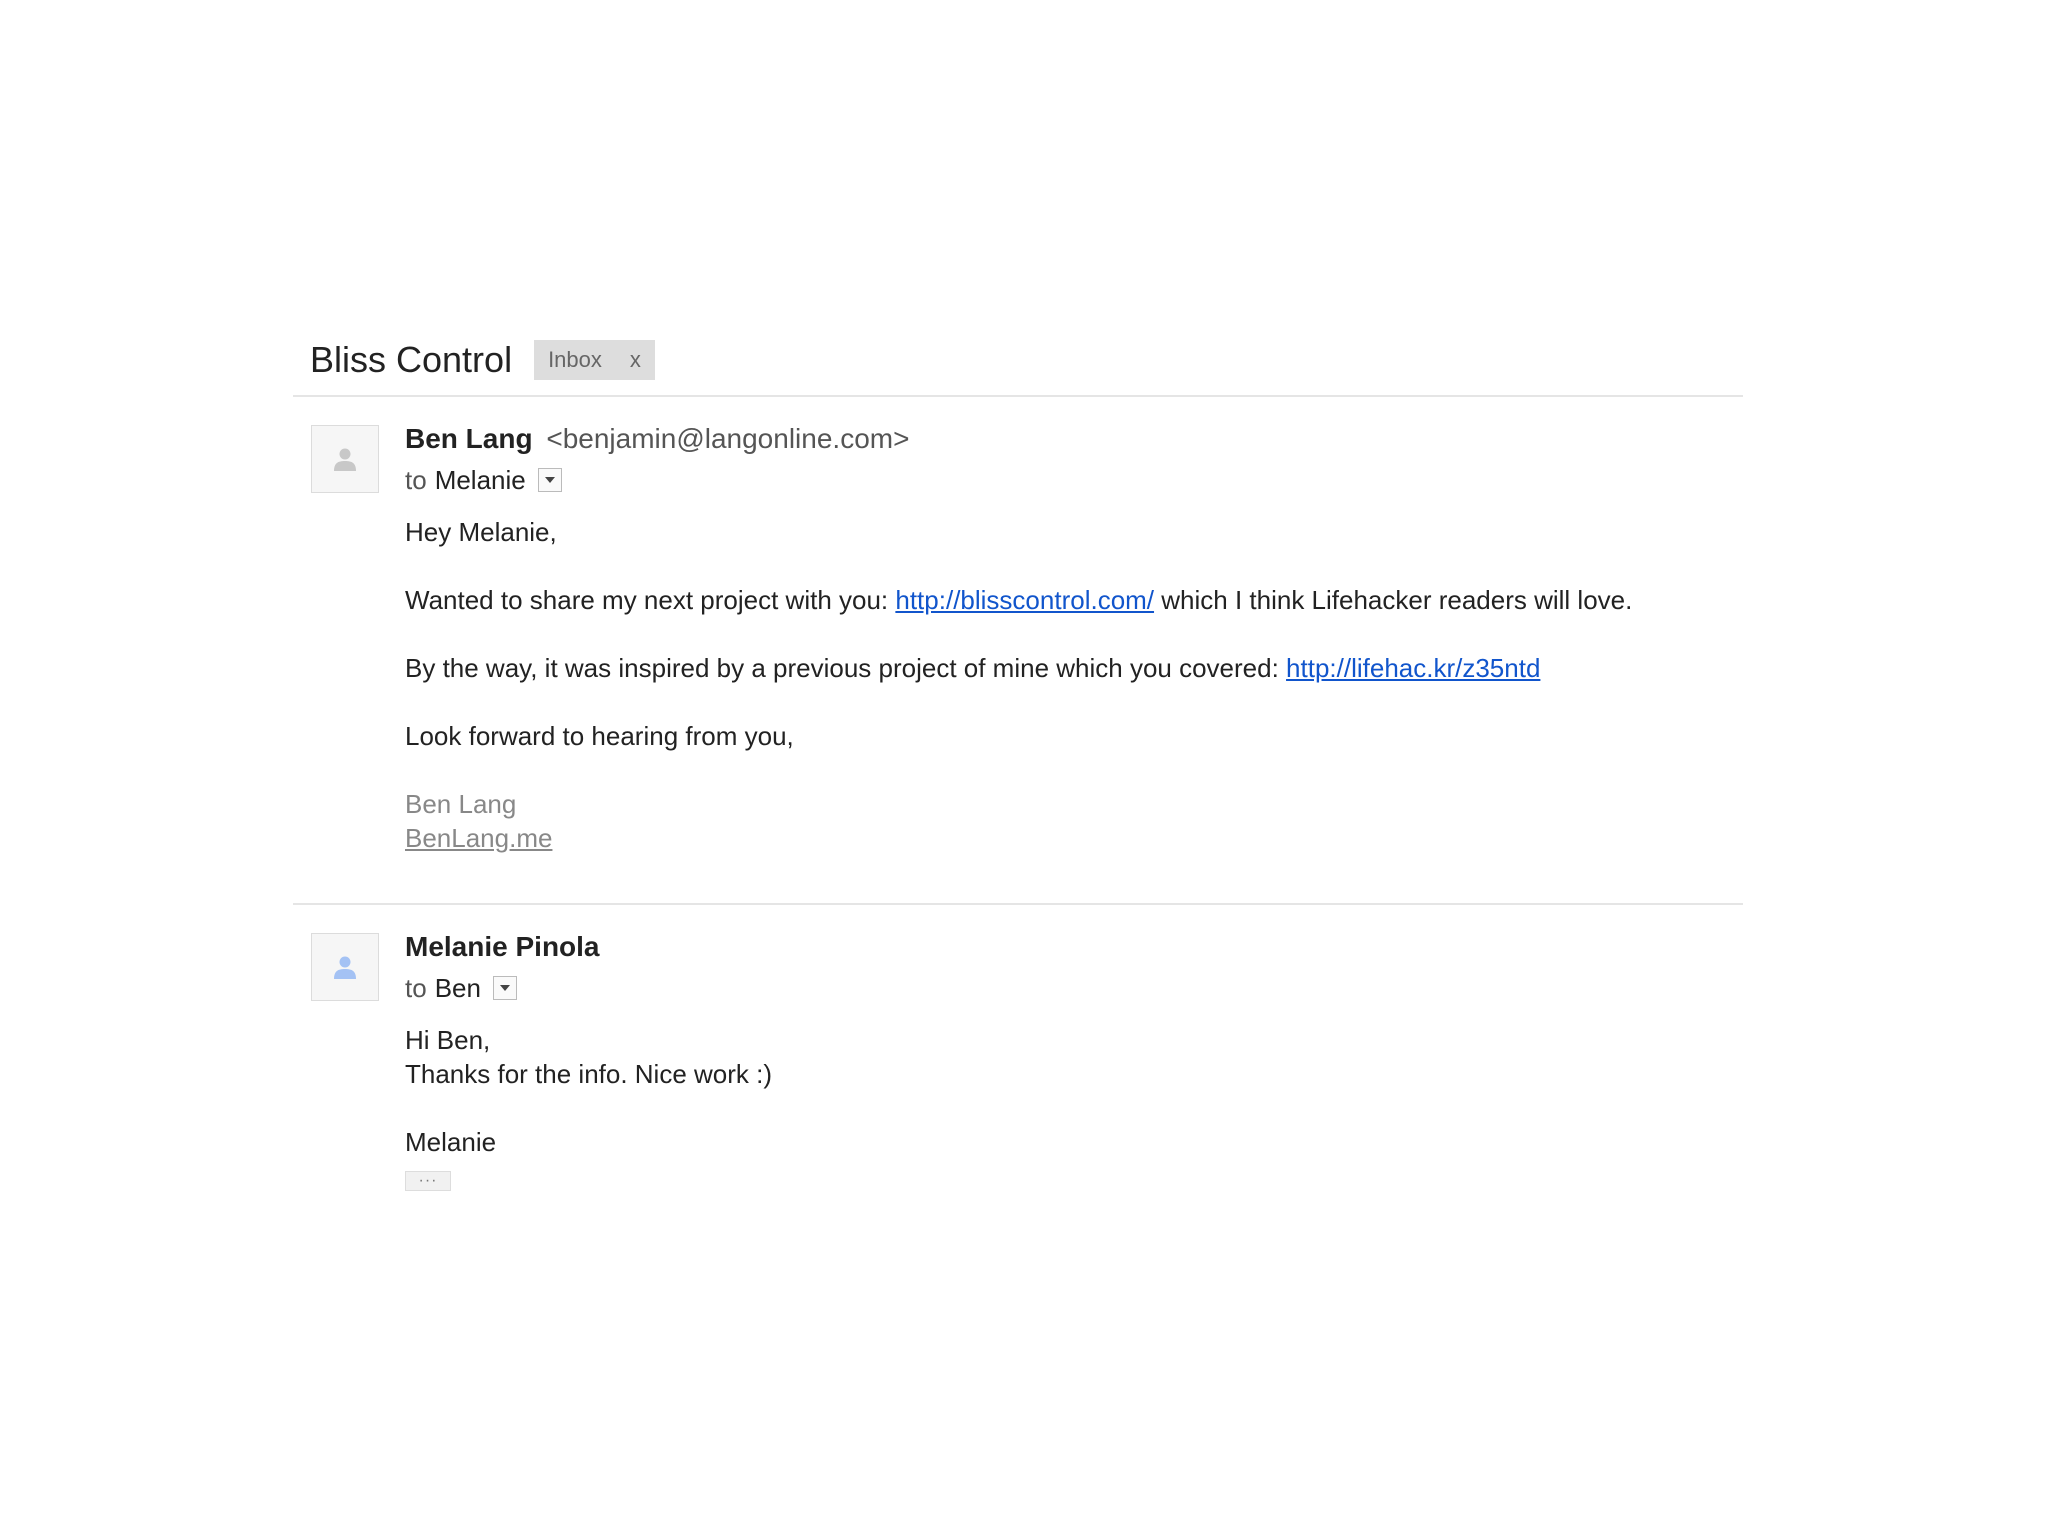 The height and width of the screenshot is (1536, 2048). I want to click on signature-name: Ben Lang, so click(461, 804).